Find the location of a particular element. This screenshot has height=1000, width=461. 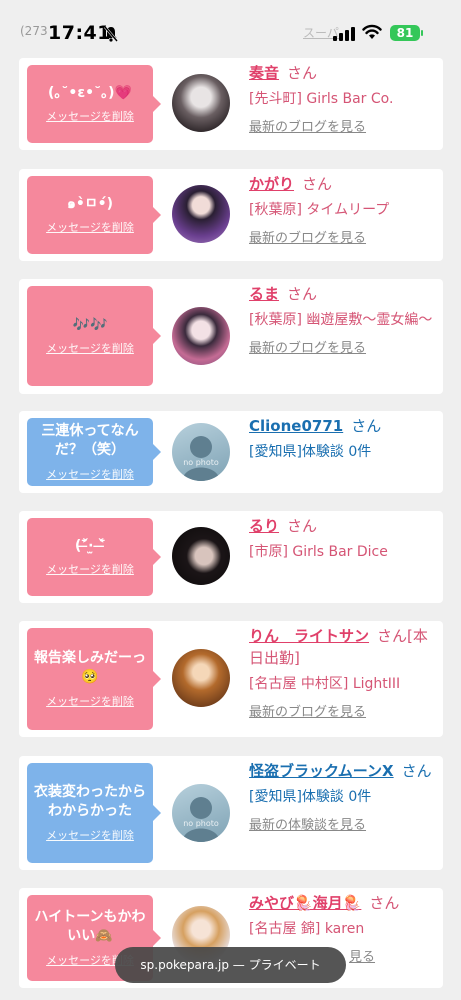

user-info: 怪盗ブラックムーンX さん [愛知県]体験談 0件 最新の体験談を見る is located at coordinates (342, 796).